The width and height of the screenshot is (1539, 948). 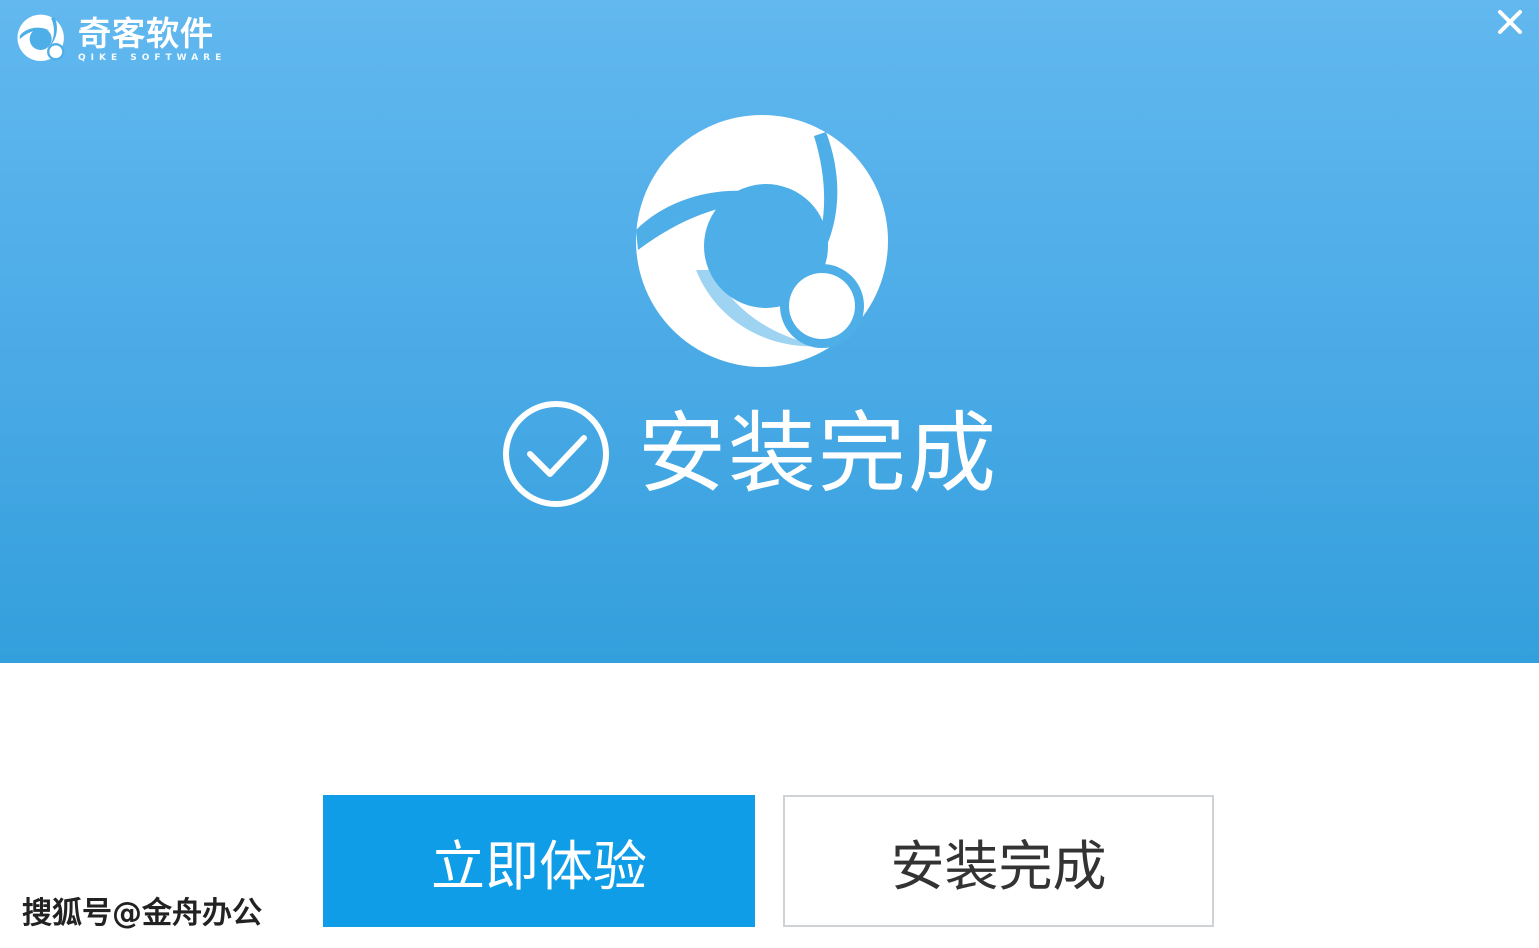 I want to click on status-text: 安装完成, so click(x=818, y=453).